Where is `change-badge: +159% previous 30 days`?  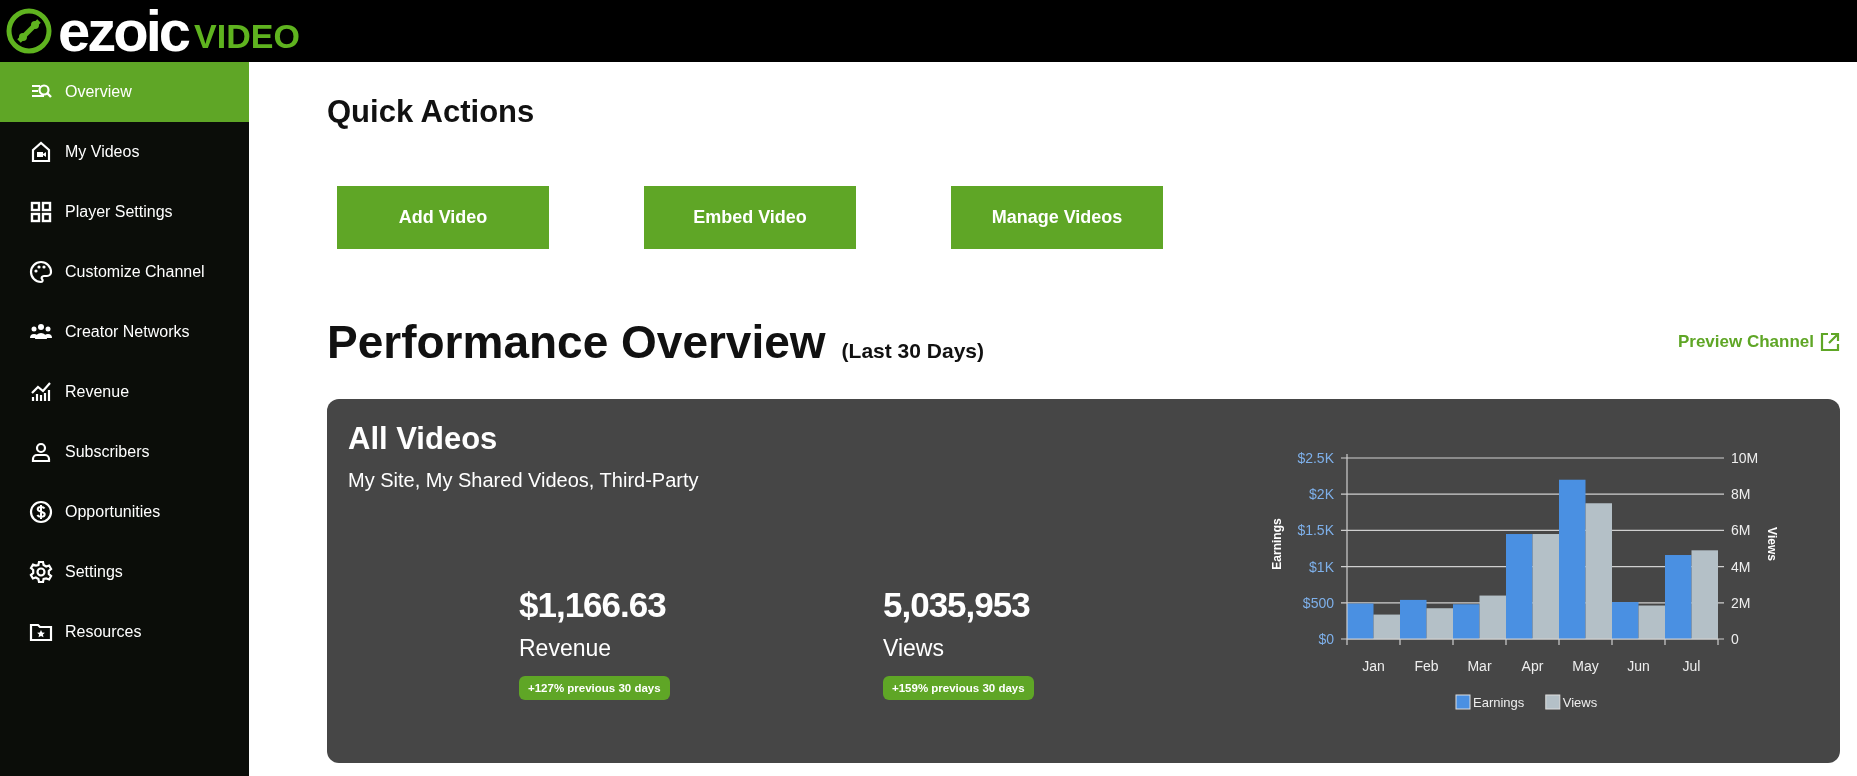
change-badge: +159% previous 30 days is located at coordinates (958, 688).